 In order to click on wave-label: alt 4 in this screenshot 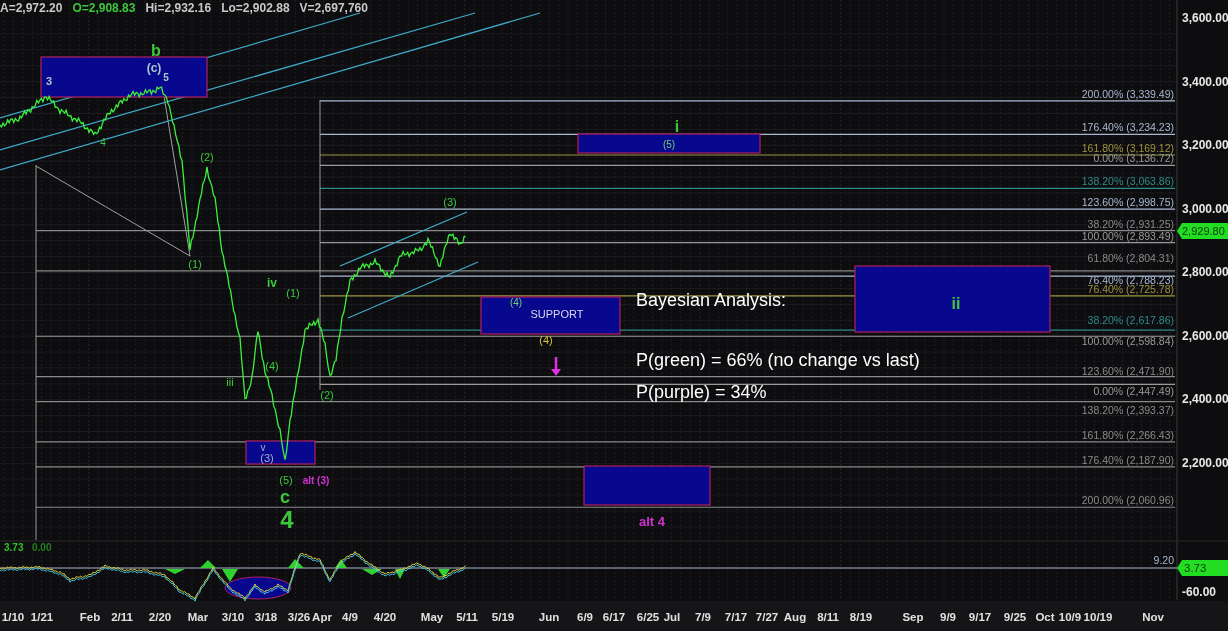, I will do `click(652, 521)`.